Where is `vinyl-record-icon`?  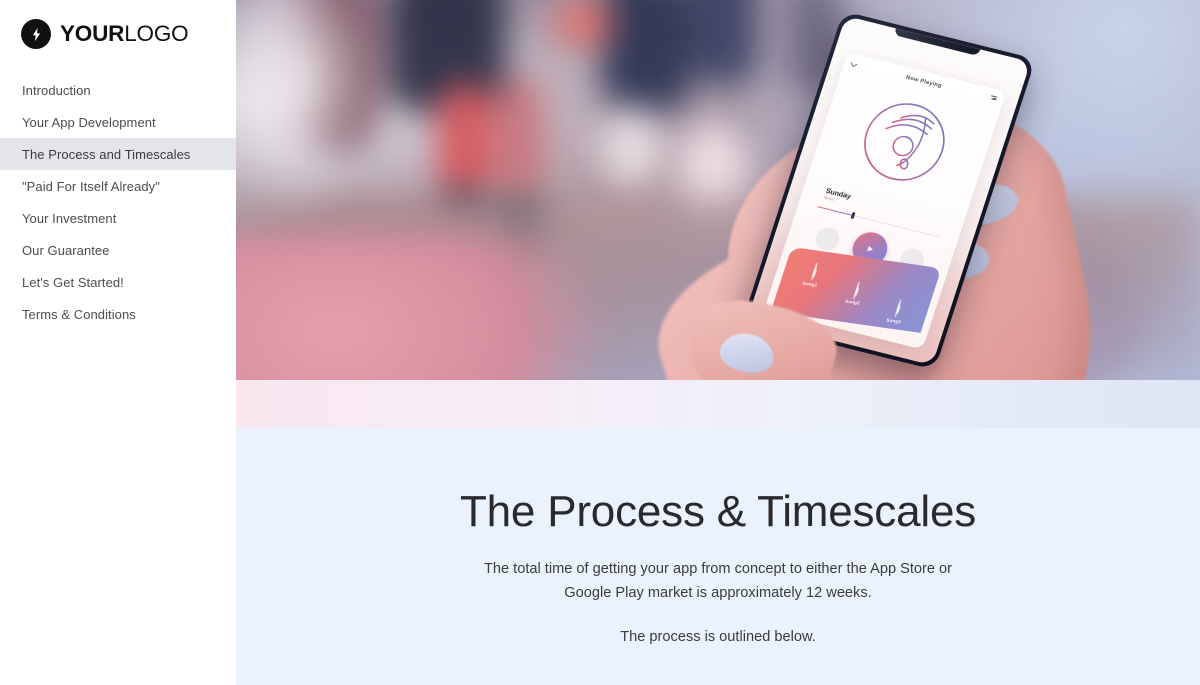 vinyl-record-icon is located at coordinates (904, 144).